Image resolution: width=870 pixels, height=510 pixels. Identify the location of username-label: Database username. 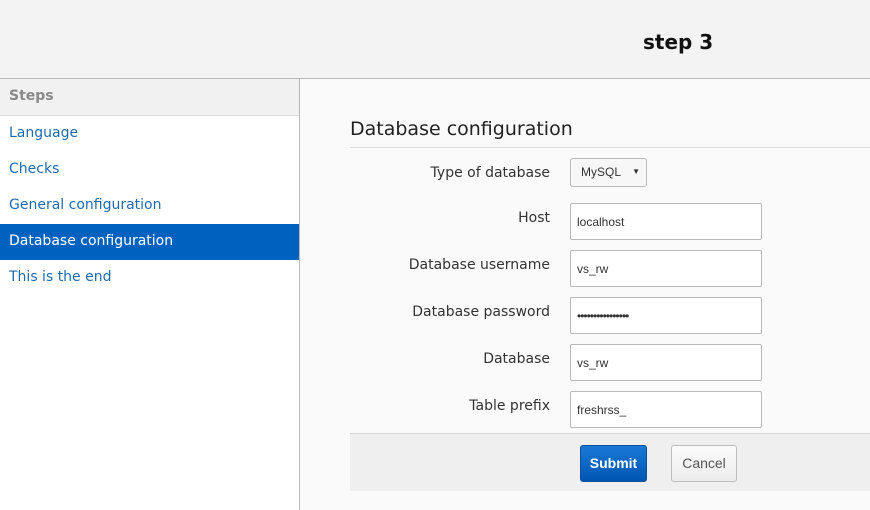
(479, 265).